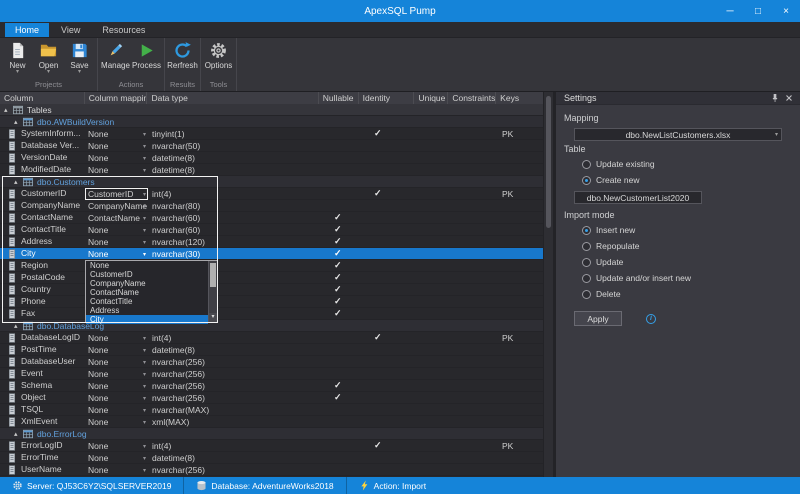  Describe the element at coordinates (271, 134) in the screenshot. I see `grid-row-systeminform: SystemInform... None ▾ tinyint(1) ✓ PK` at that location.